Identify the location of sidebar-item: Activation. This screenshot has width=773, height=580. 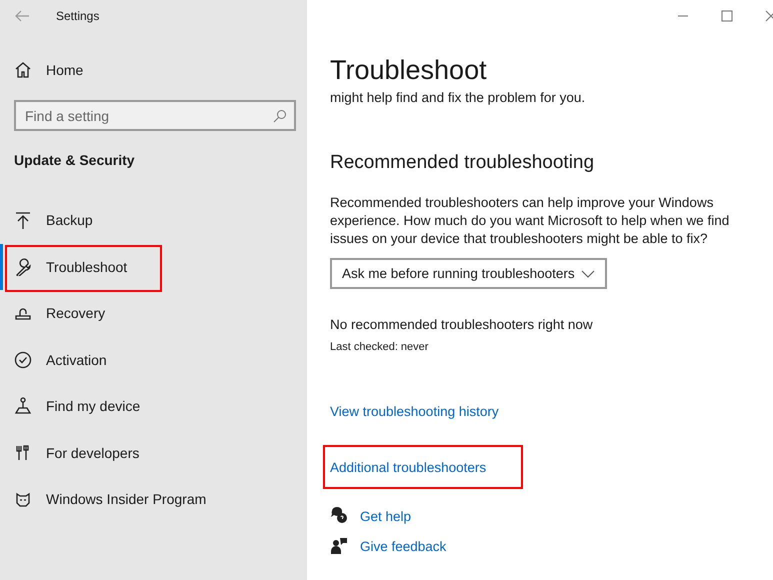
(153, 359).